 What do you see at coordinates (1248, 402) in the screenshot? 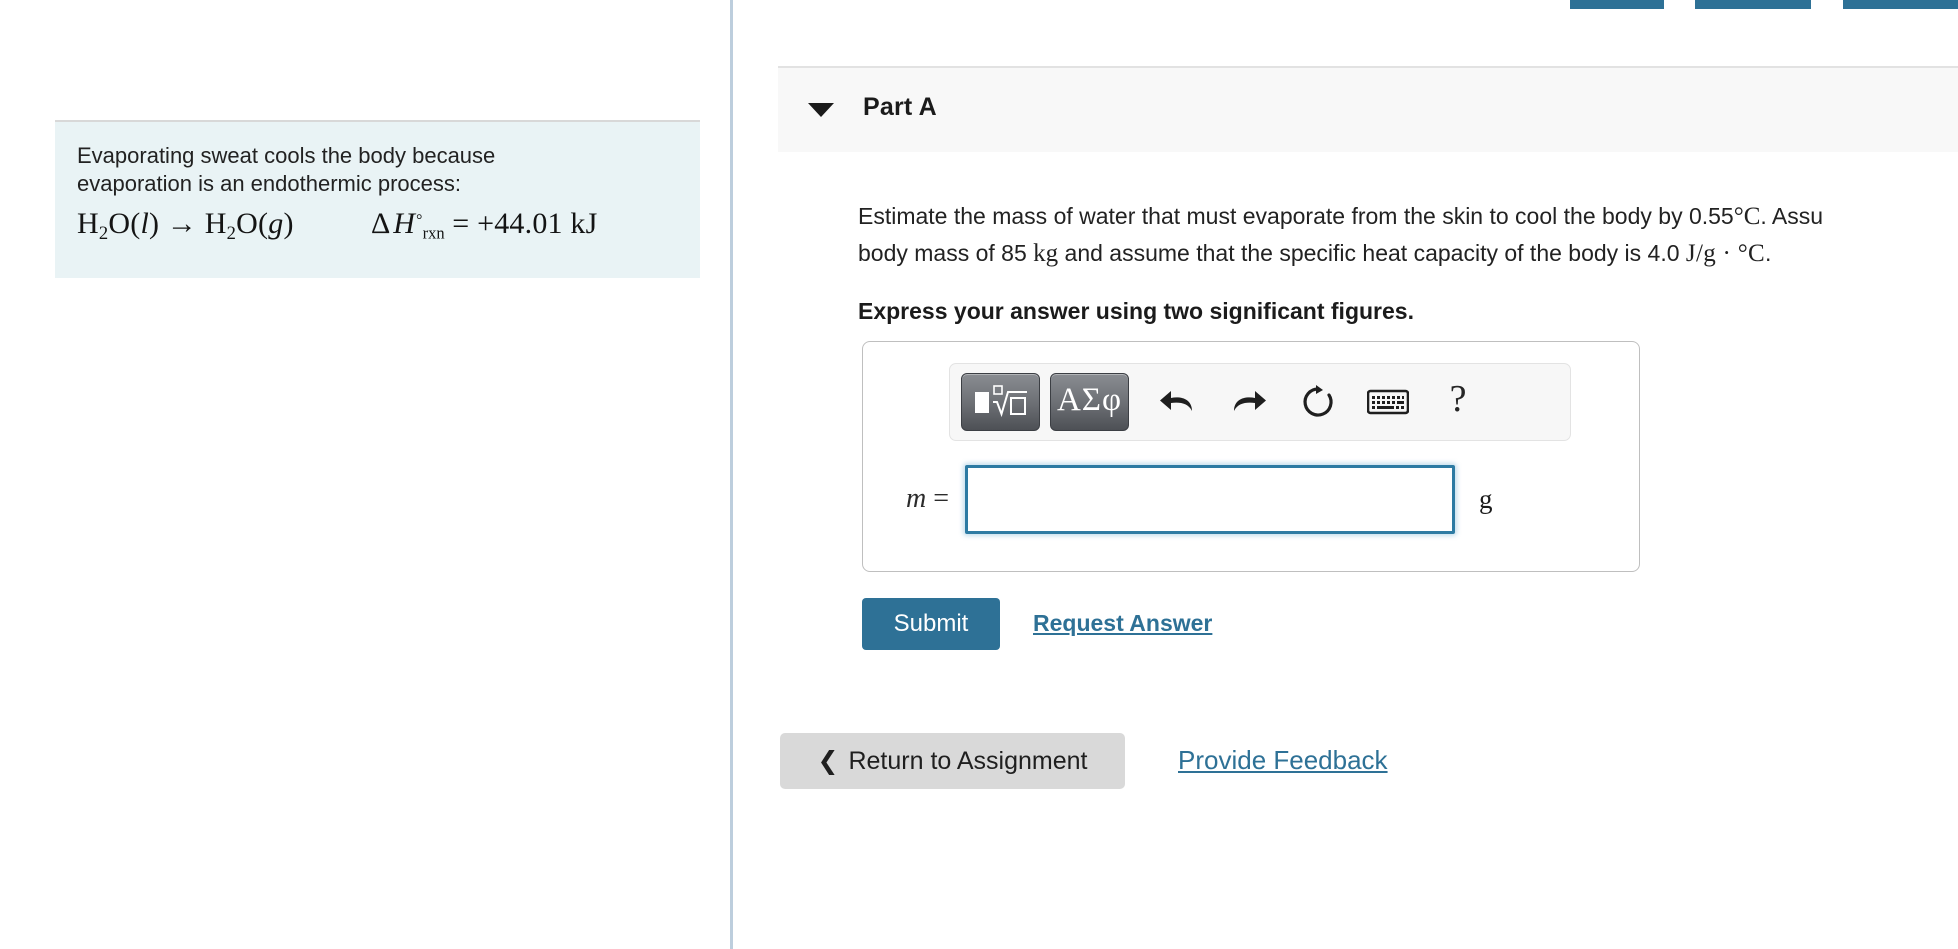
I see `redo-arrow-icon` at bounding box center [1248, 402].